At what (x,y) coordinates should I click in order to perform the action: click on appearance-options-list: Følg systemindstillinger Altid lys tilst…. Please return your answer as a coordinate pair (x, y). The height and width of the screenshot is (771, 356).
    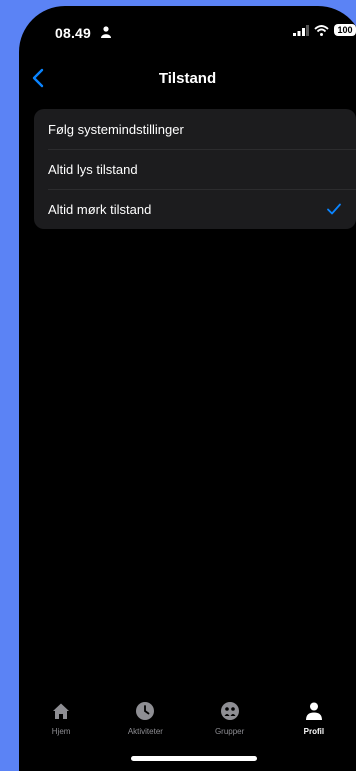
    Looking at the image, I should click on (195, 169).